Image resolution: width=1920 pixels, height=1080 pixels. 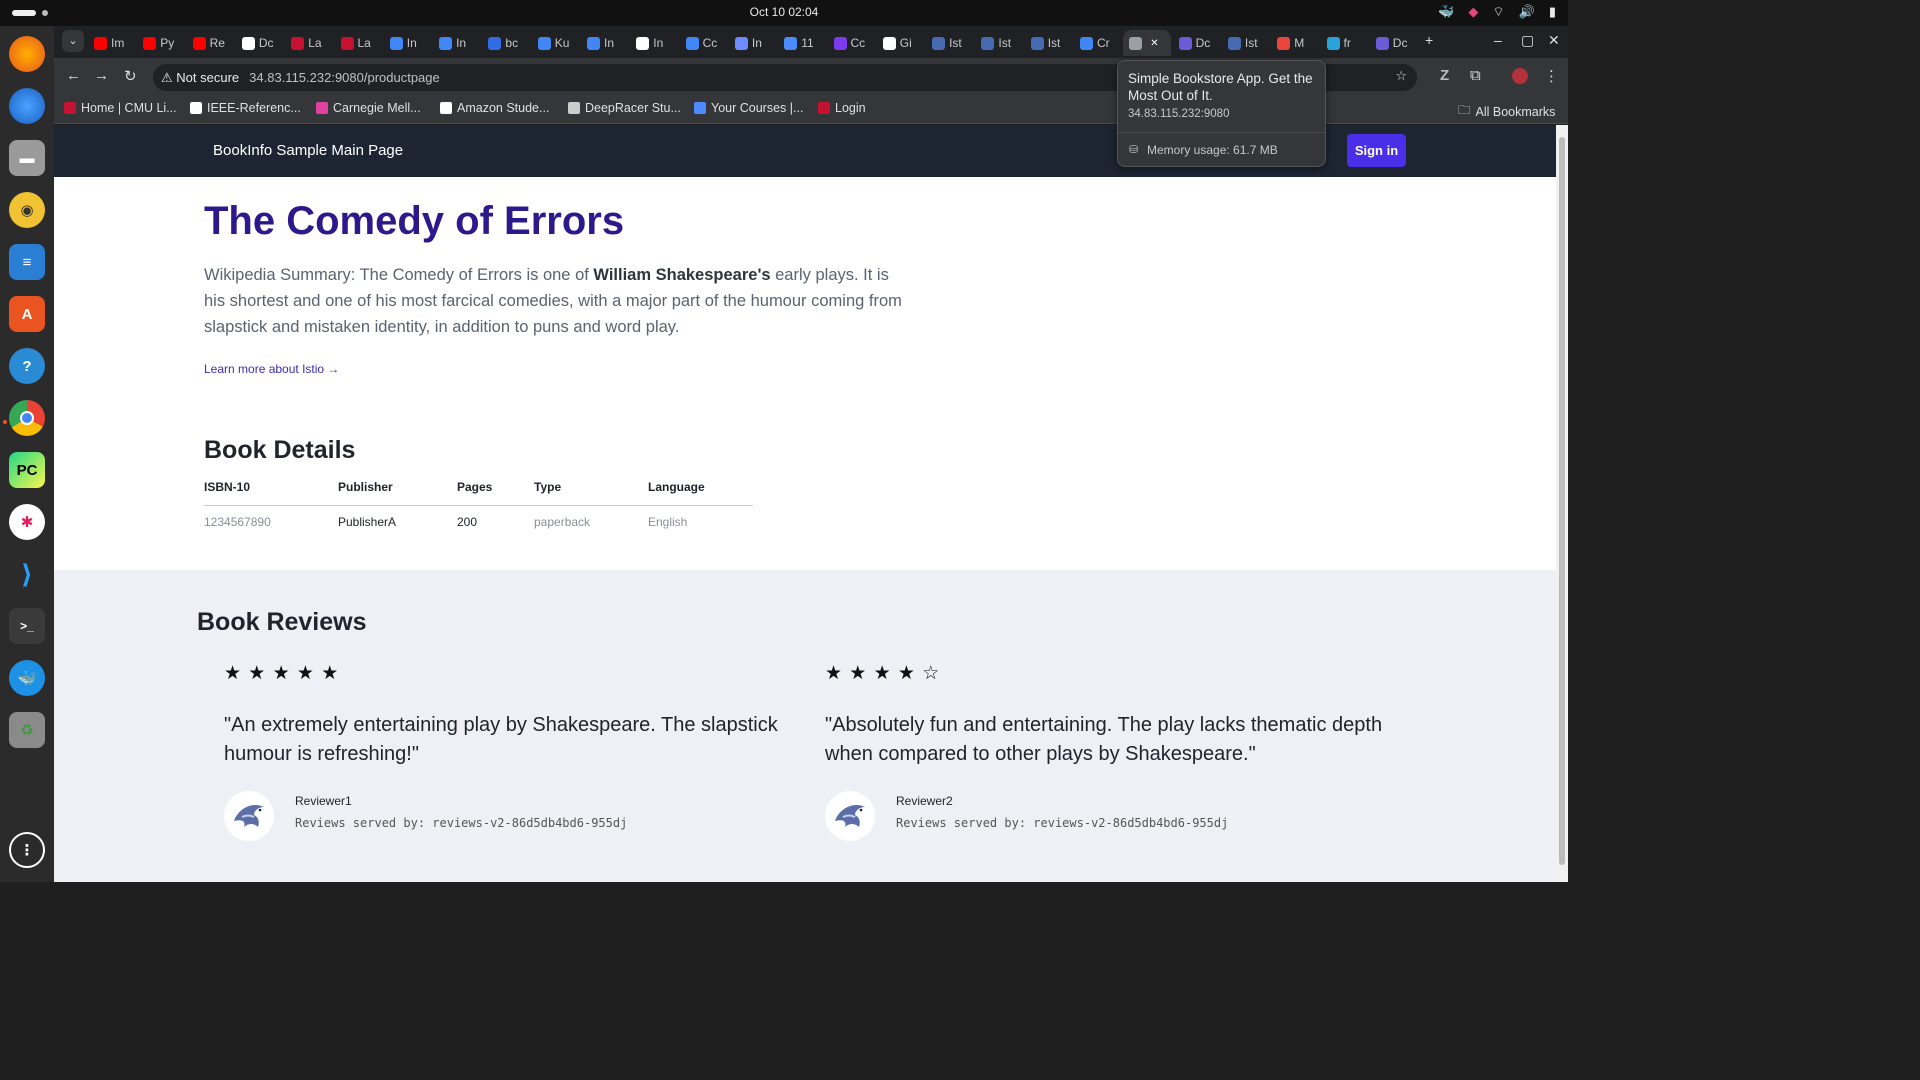 What do you see at coordinates (73, 75) in the screenshot?
I see `back-button: ←` at bounding box center [73, 75].